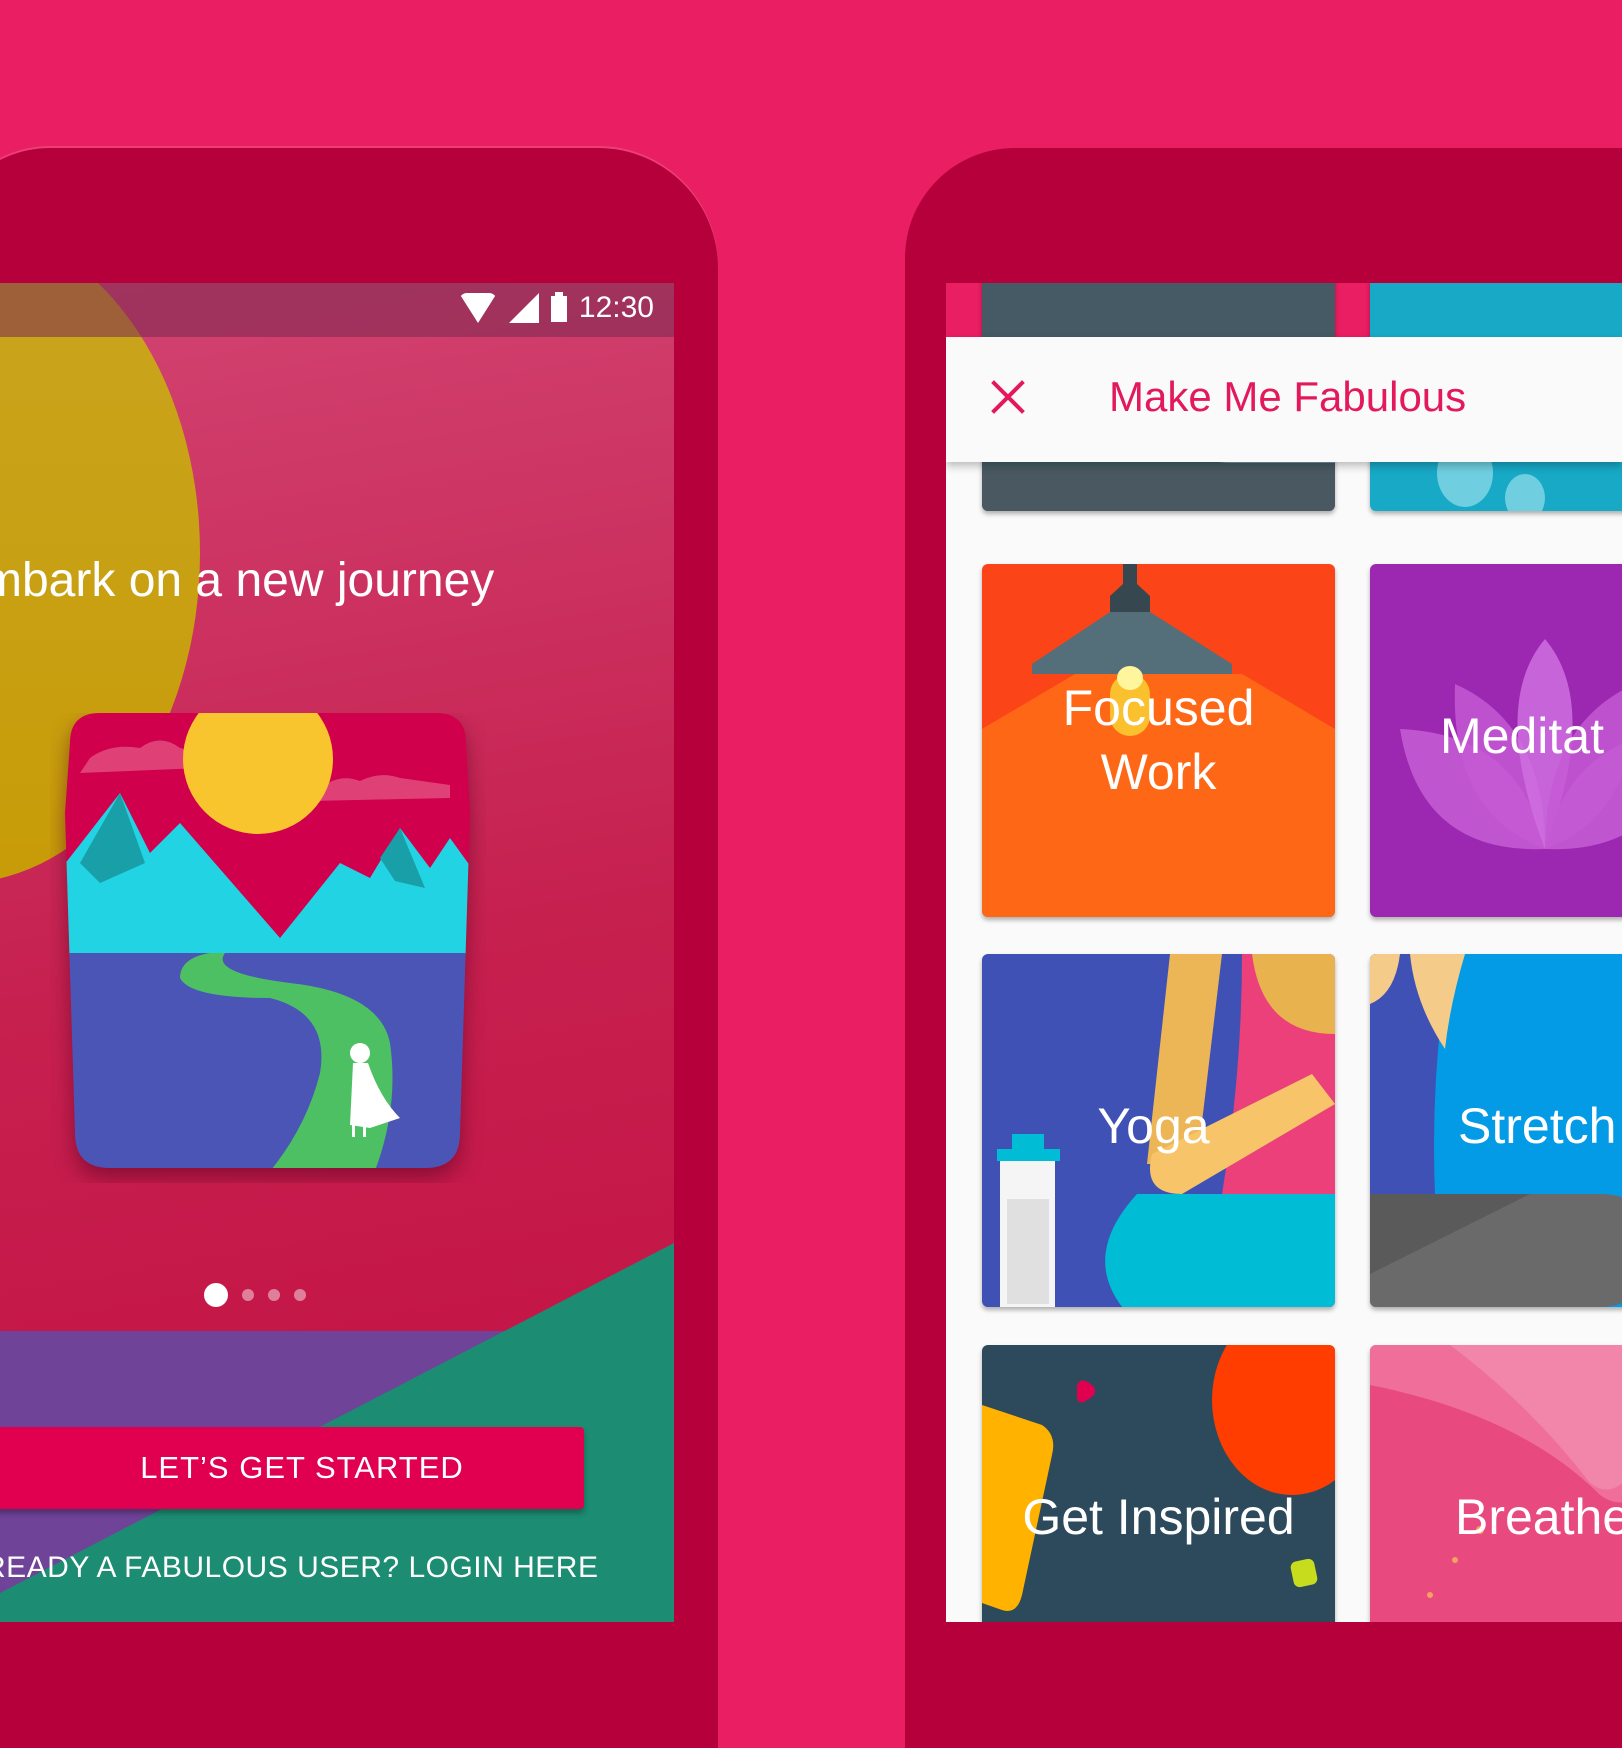 The width and height of the screenshot is (1622, 1748). Describe the element at coordinates (477, 308) in the screenshot. I see `wifi-icon` at that location.